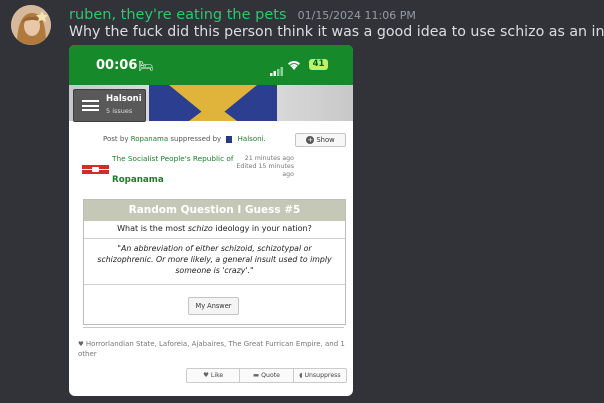  Describe the element at coordinates (119, 111) in the screenshot. I see `header-issues-count: 5 issues` at that location.